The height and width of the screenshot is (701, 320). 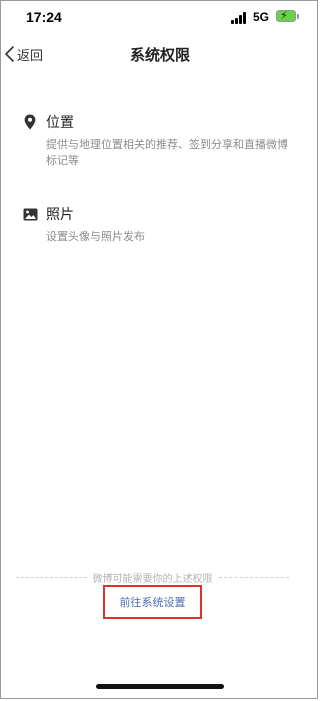 I want to click on home-indicator, so click(x=160, y=686).